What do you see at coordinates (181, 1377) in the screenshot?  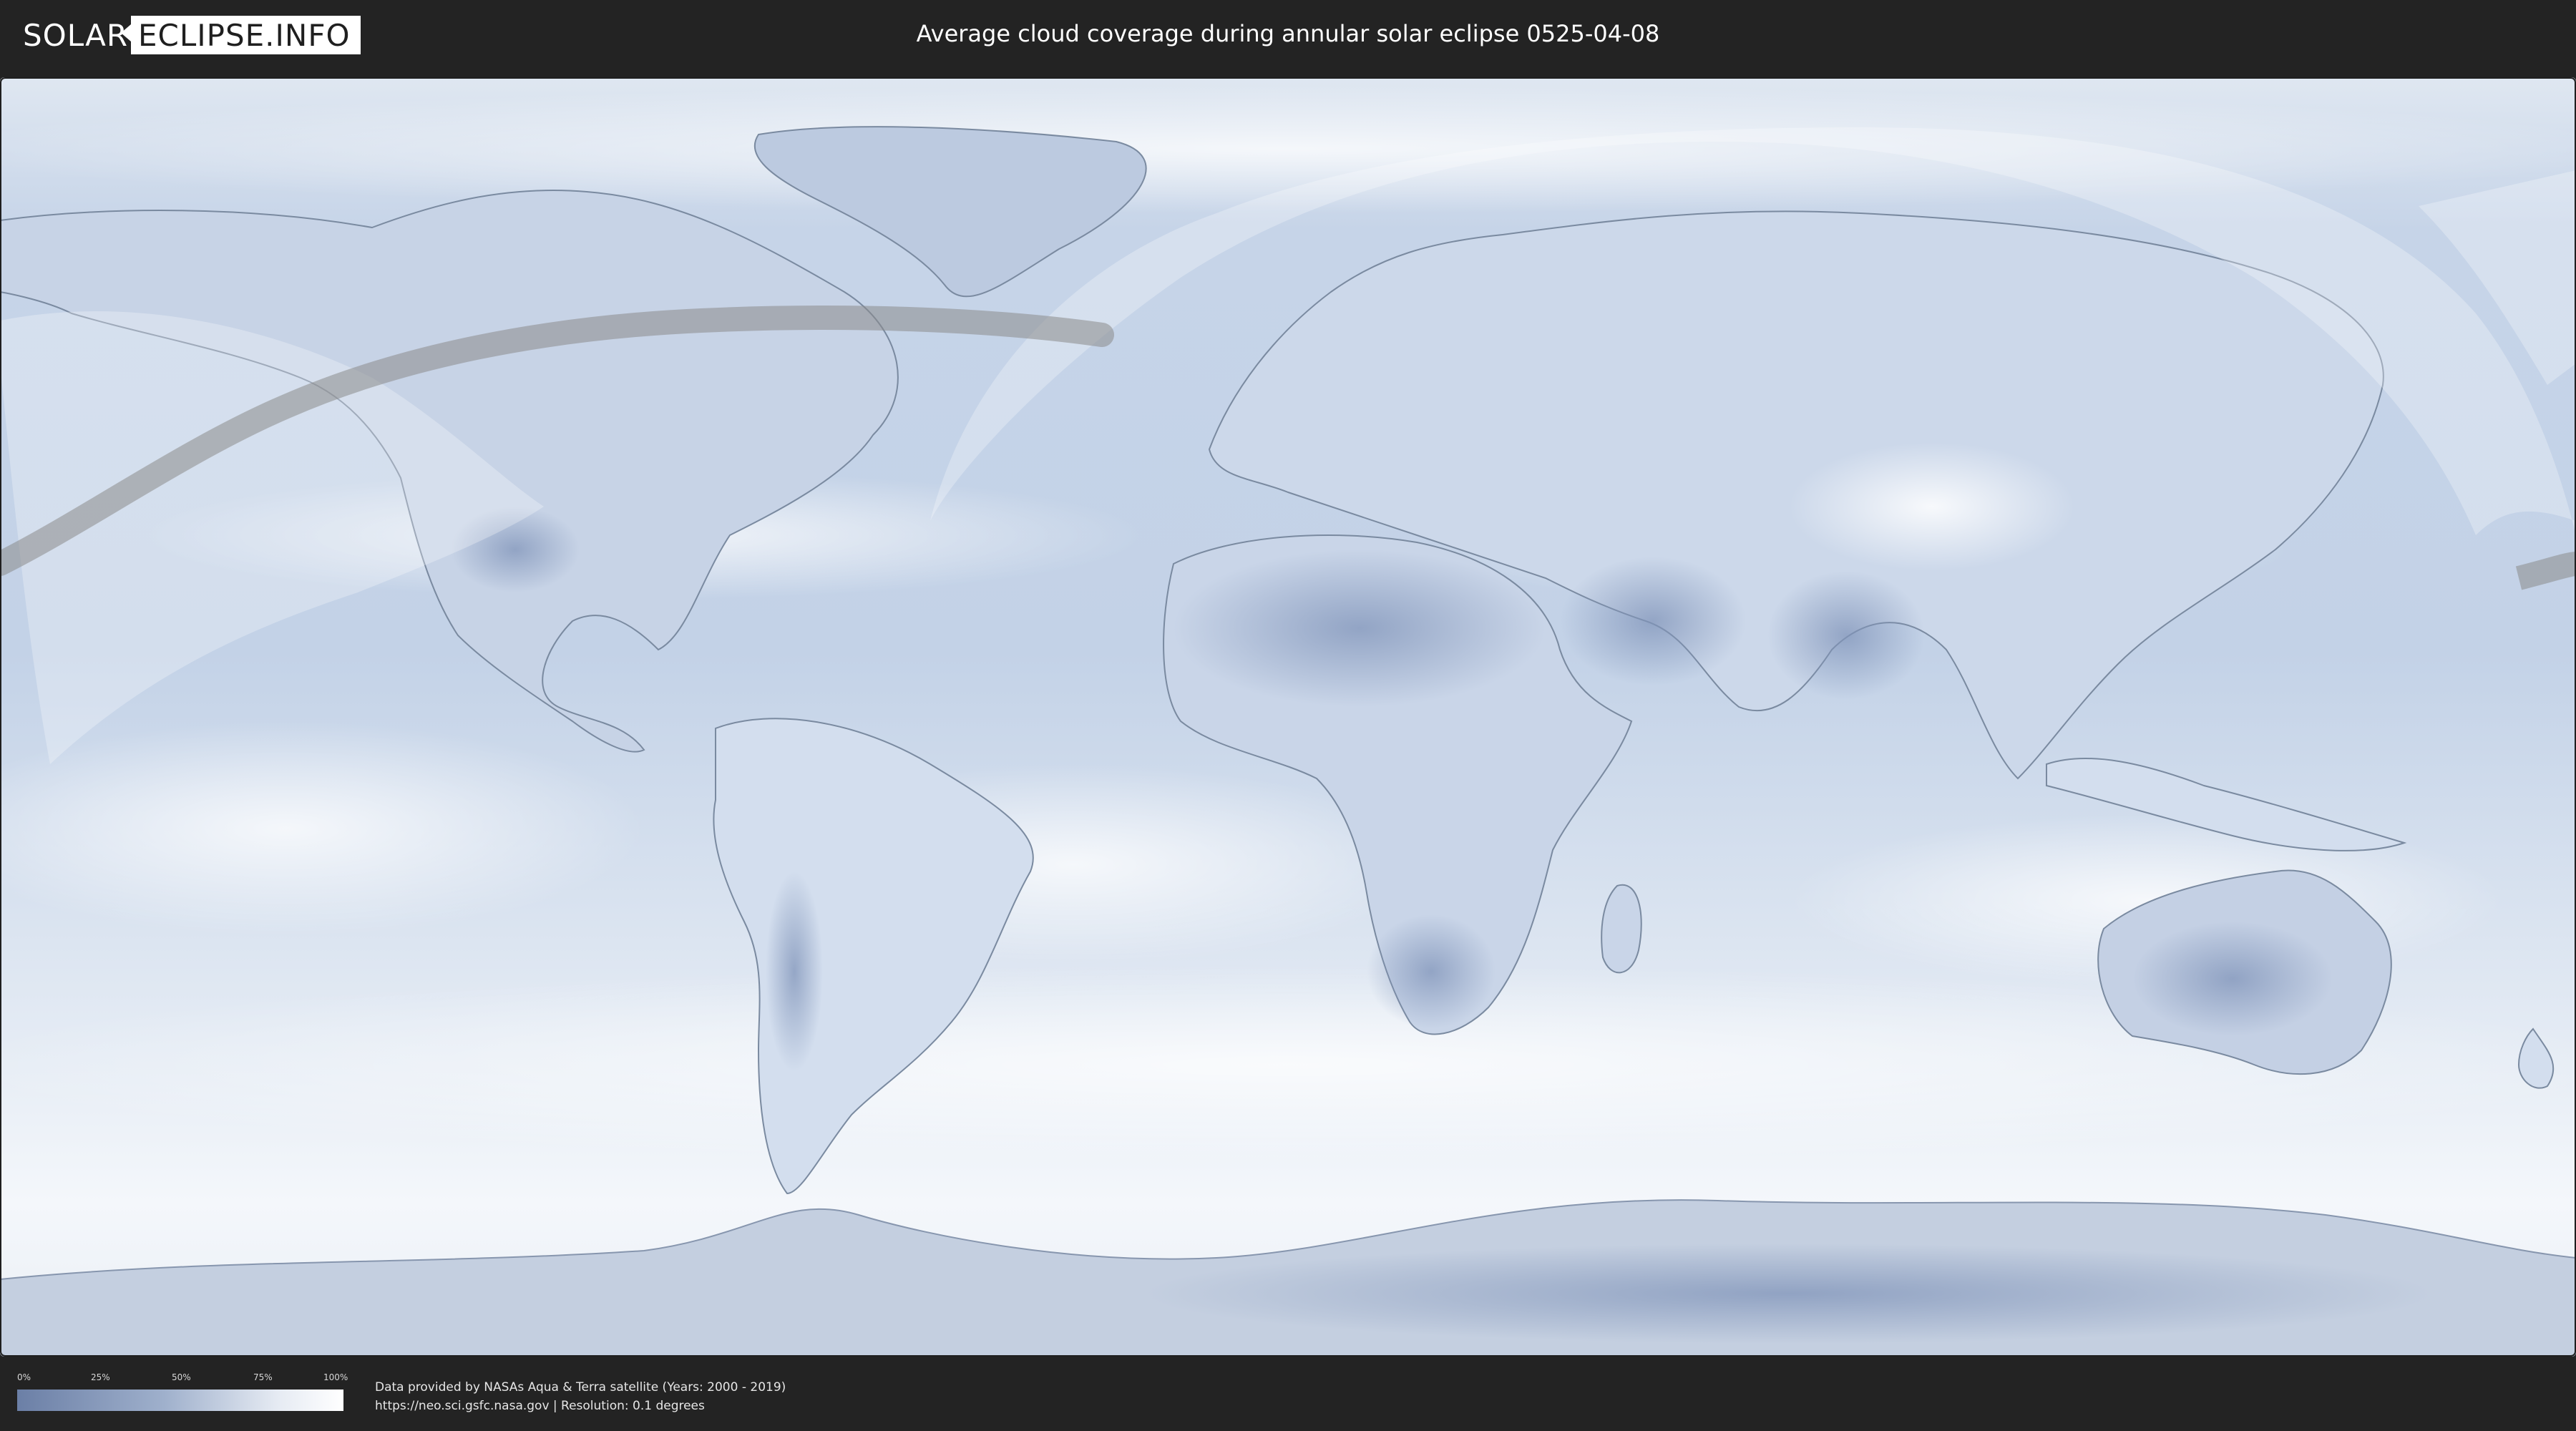 I see `legend-tick-50: 50%` at bounding box center [181, 1377].